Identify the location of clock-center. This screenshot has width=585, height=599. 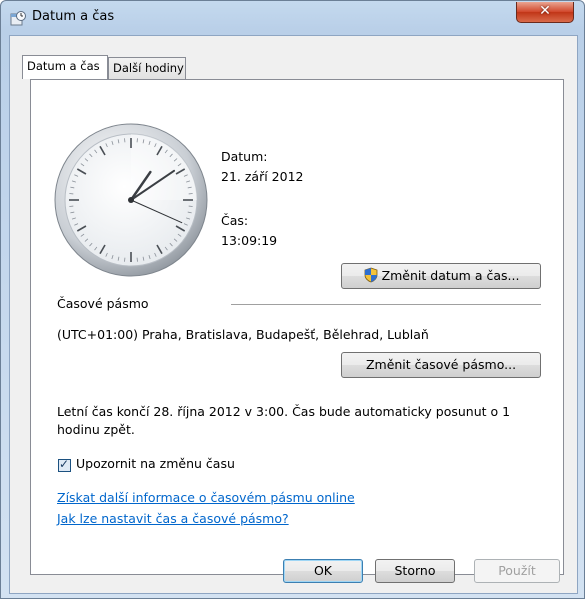
(131, 200).